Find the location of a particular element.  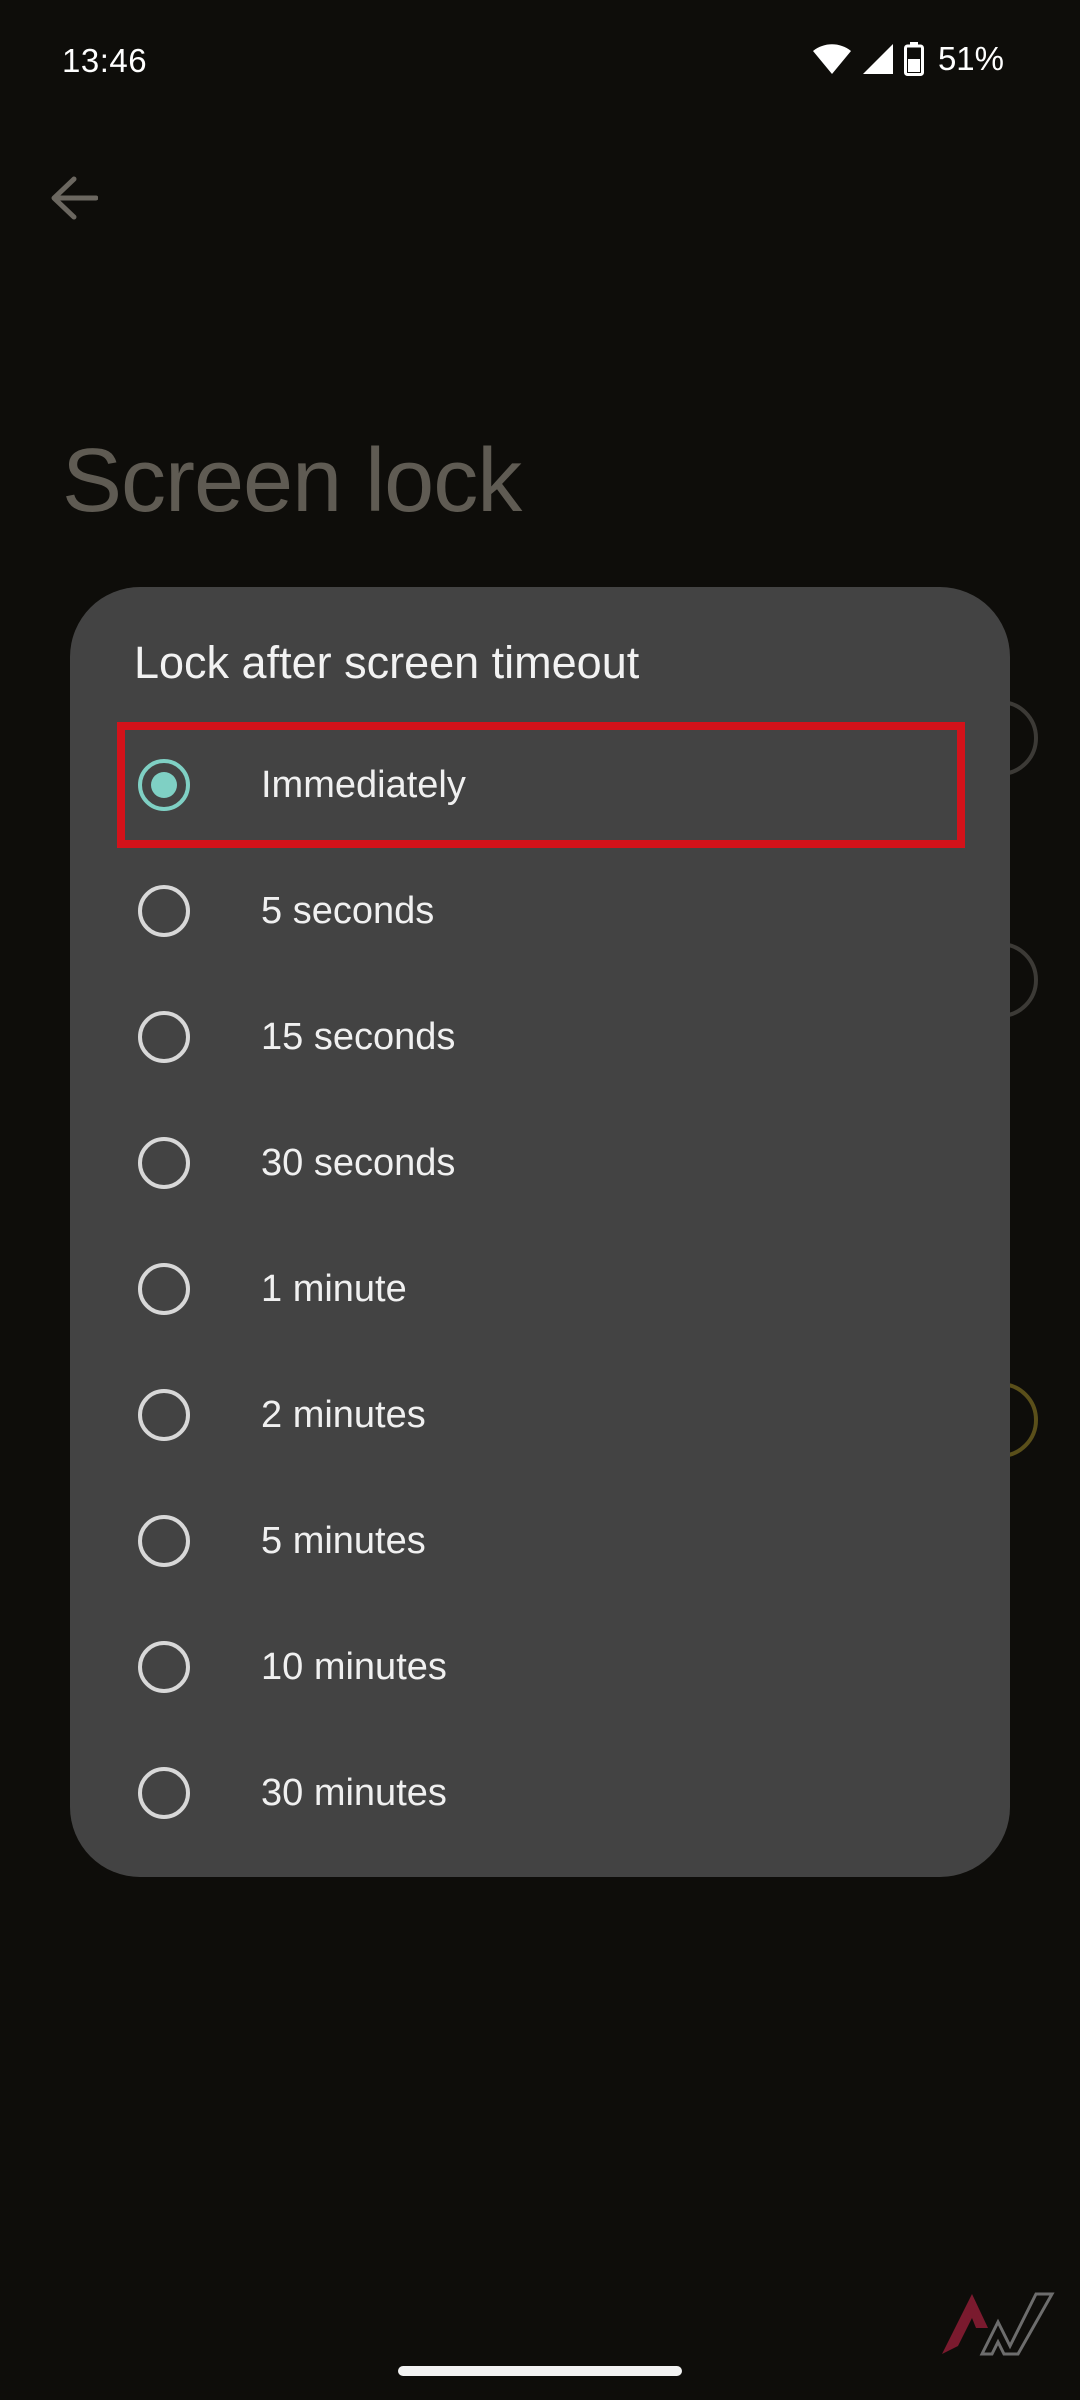

status-bar: 13:46 51% is located at coordinates (540, 64).